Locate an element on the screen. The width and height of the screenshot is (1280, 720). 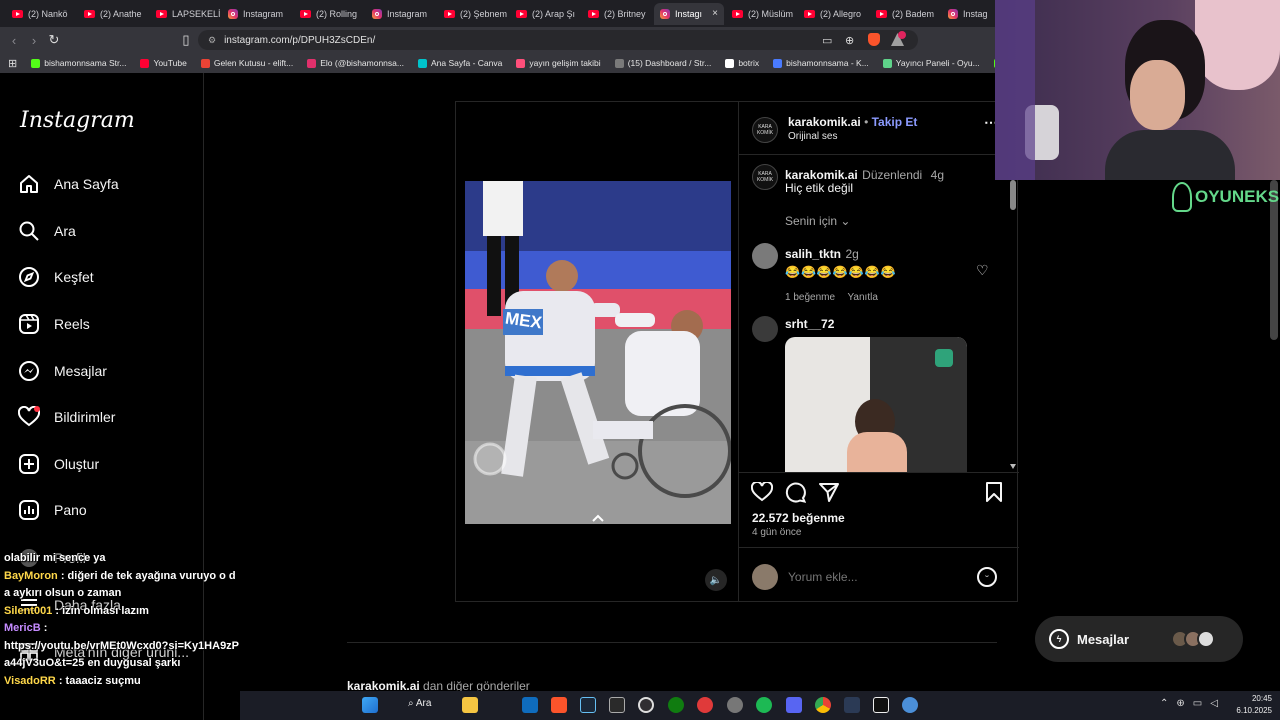
tray-icons: ⌃⊕▭◁ is located at coordinates (1193, 703).